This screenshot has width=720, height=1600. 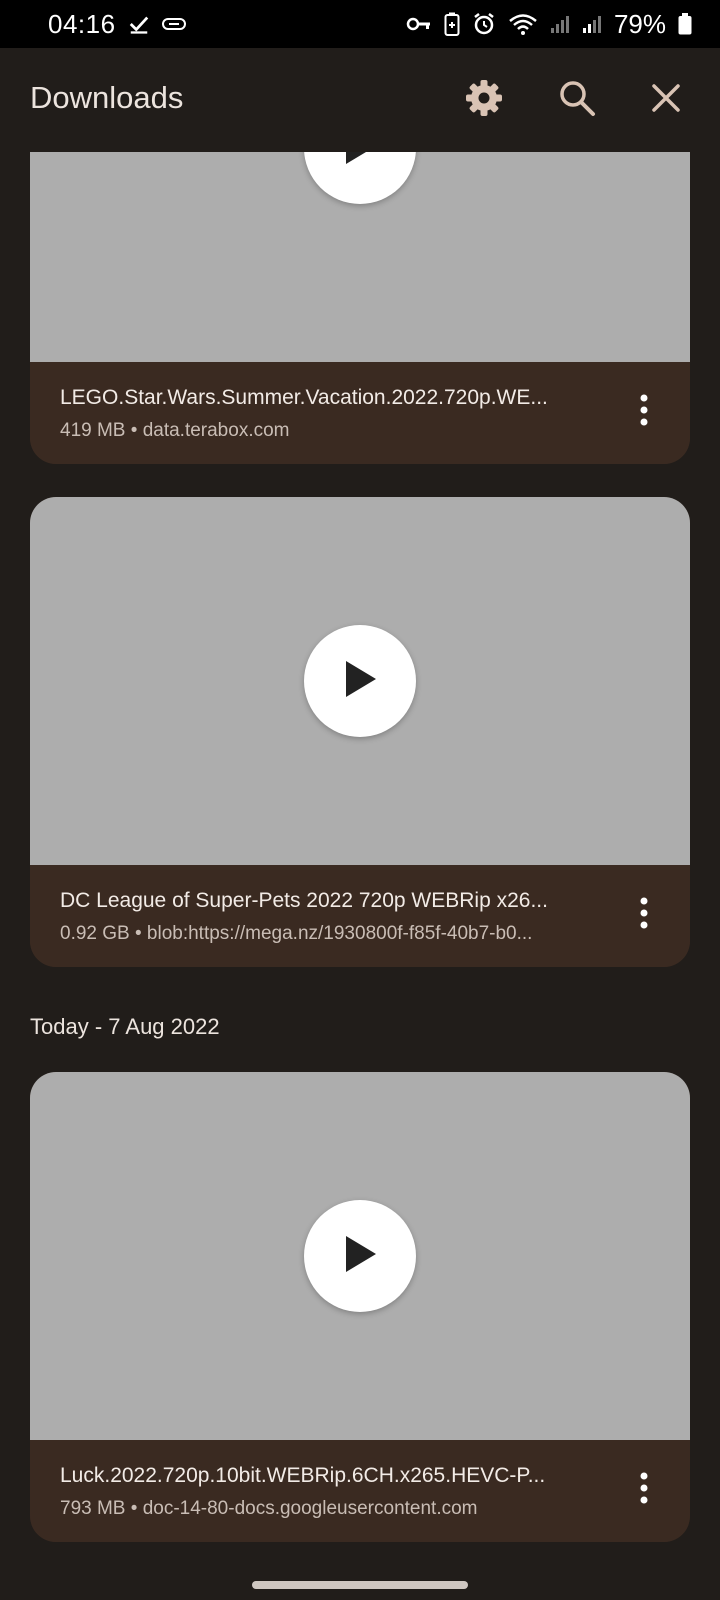 I want to click on search-button, so click(x=577, y=100).